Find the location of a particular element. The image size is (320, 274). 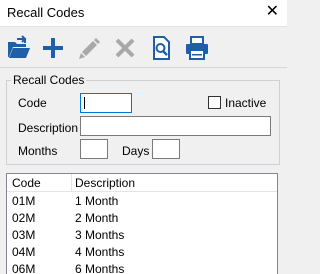

cell-code: 02M is located at coordinates (24, 218).